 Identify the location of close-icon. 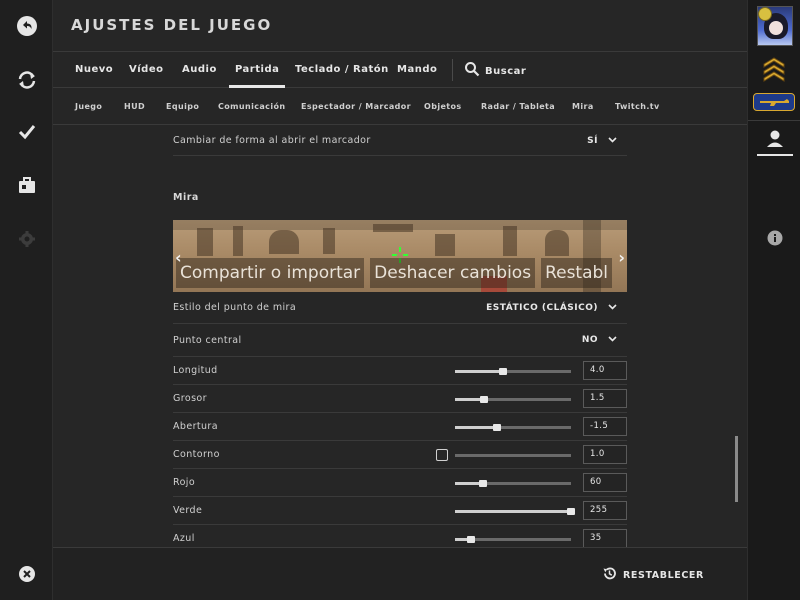
(26, 574).